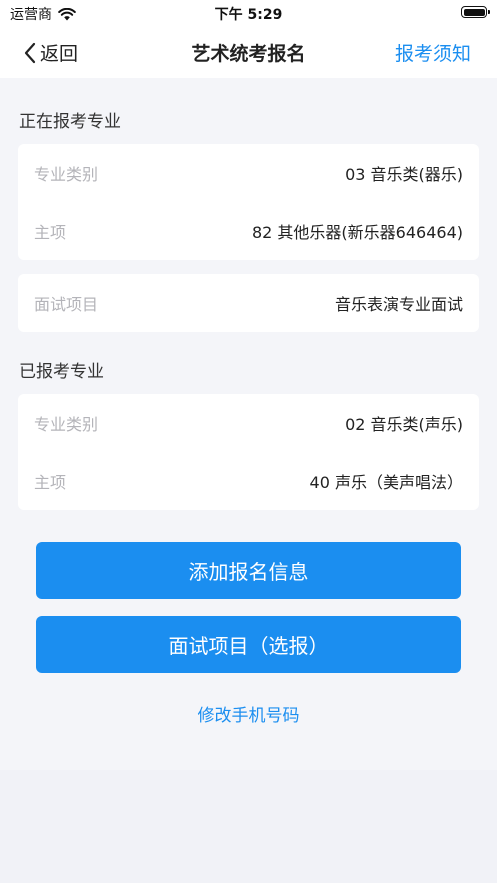 The height and width of the screenshot is (883, 497). What do you see at coordinates (248, 423) in the screenshot?
I see `applied-category-row: 专业类别 02 音乐类(声乐)` at bounding box center [248, 423].